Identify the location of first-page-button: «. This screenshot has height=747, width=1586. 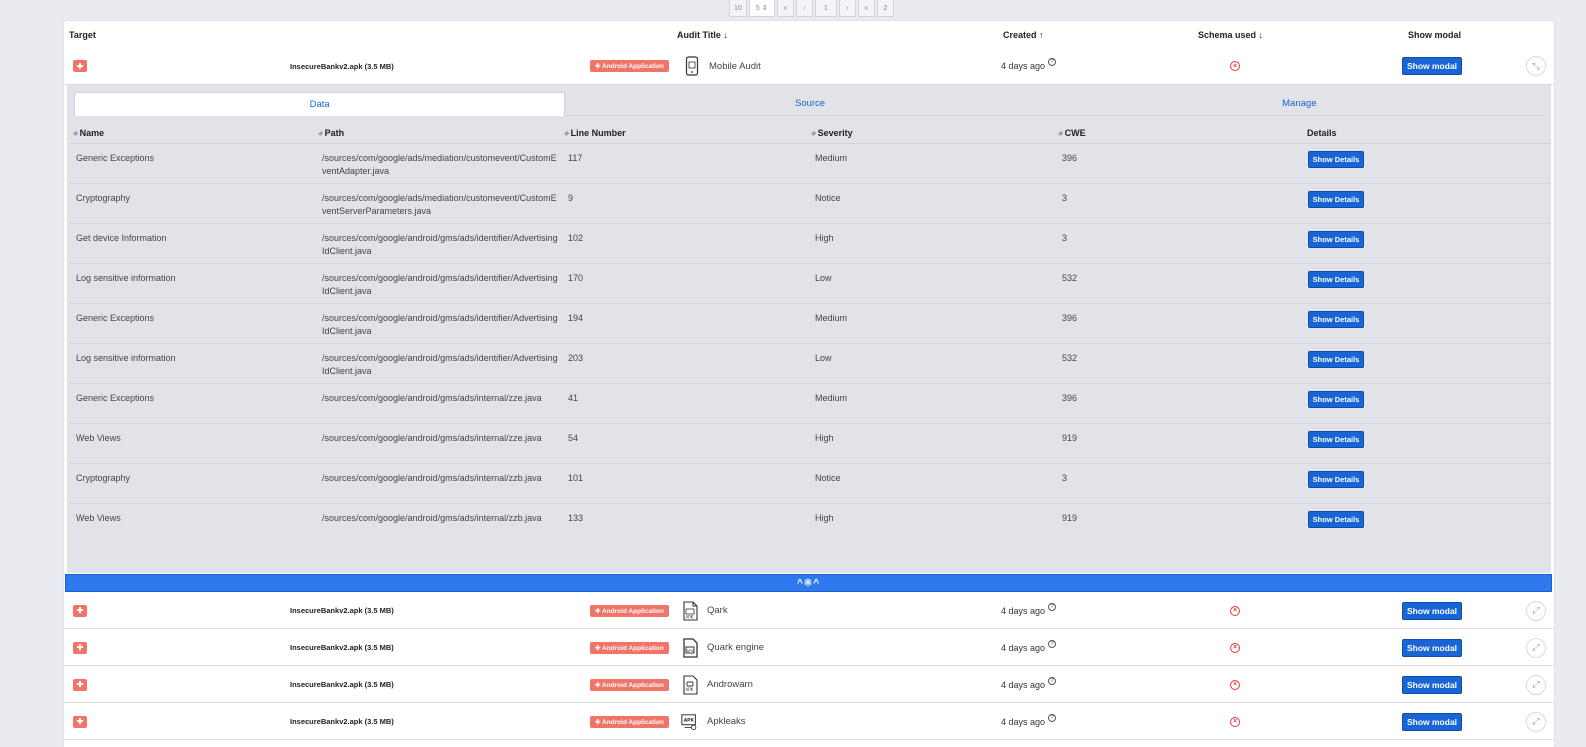
(785, 8).